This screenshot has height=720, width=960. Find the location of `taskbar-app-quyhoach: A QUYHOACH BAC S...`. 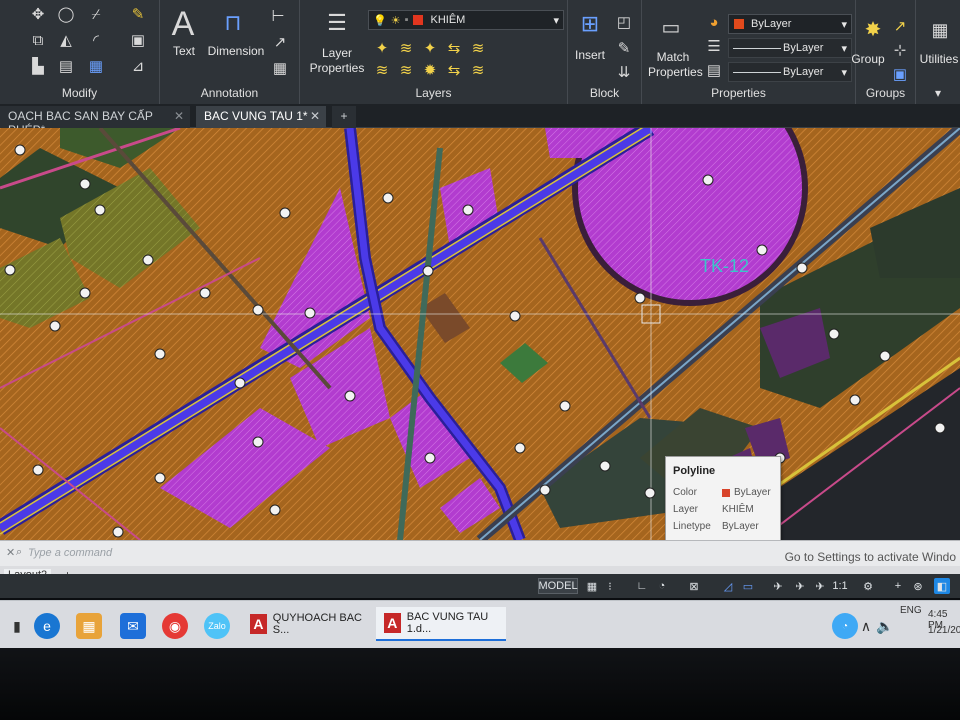

taskbar-app-quyhoach: A QUYHOACH BAC S... is located at coordinates (307, 624).